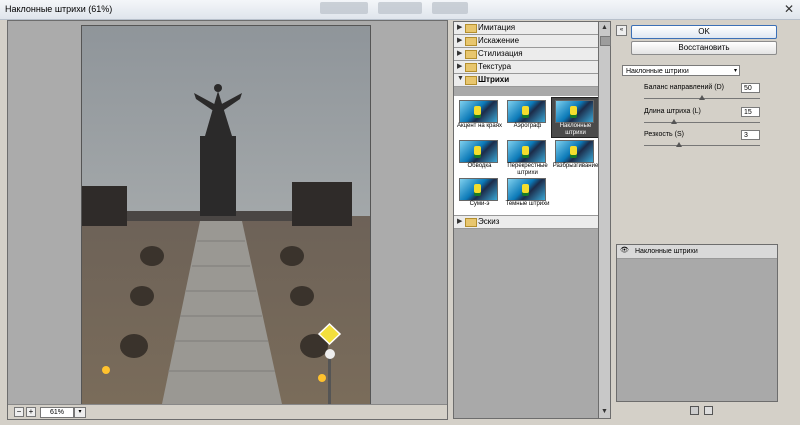  What do you see at coordinates (702, 144) in the screenshot?
I see `sharpness-slider` at bounding box center [702, 144].